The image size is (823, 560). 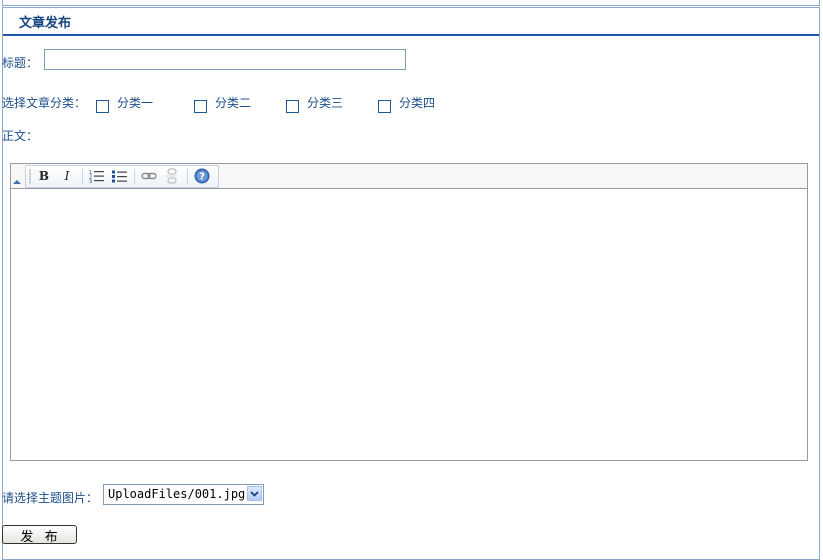 I want to click on title-input, so click(x=225, y=59).